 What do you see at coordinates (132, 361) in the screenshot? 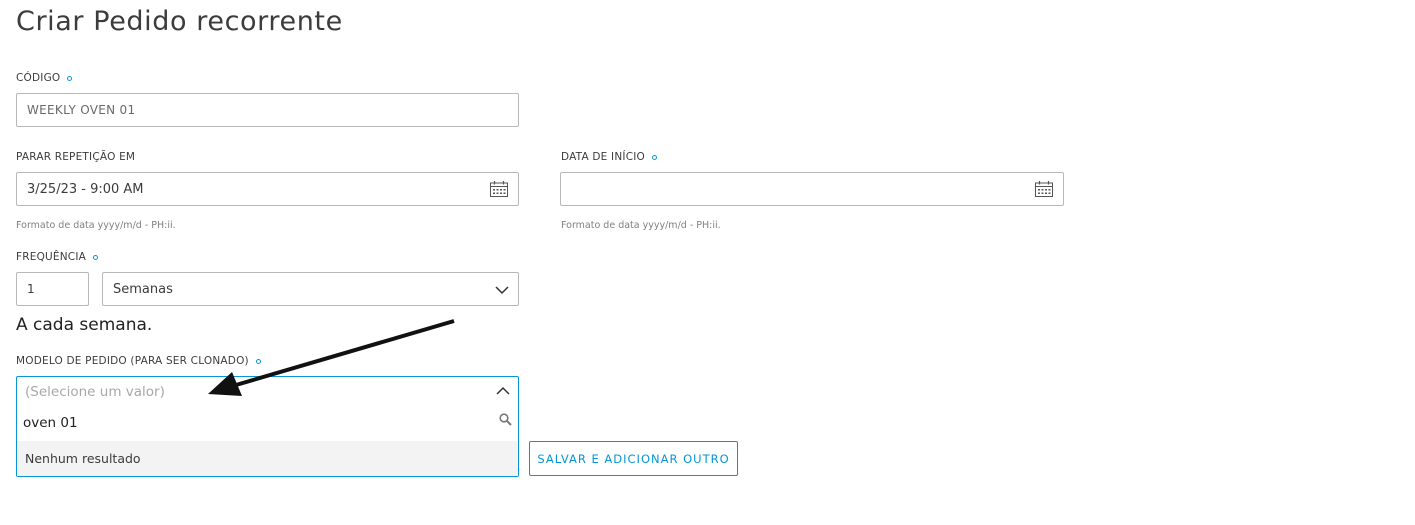
I see `modelo-label-text: MODELO DE PEDIDO (PARA SER CLONADO)` at bounding box center [132, 361].